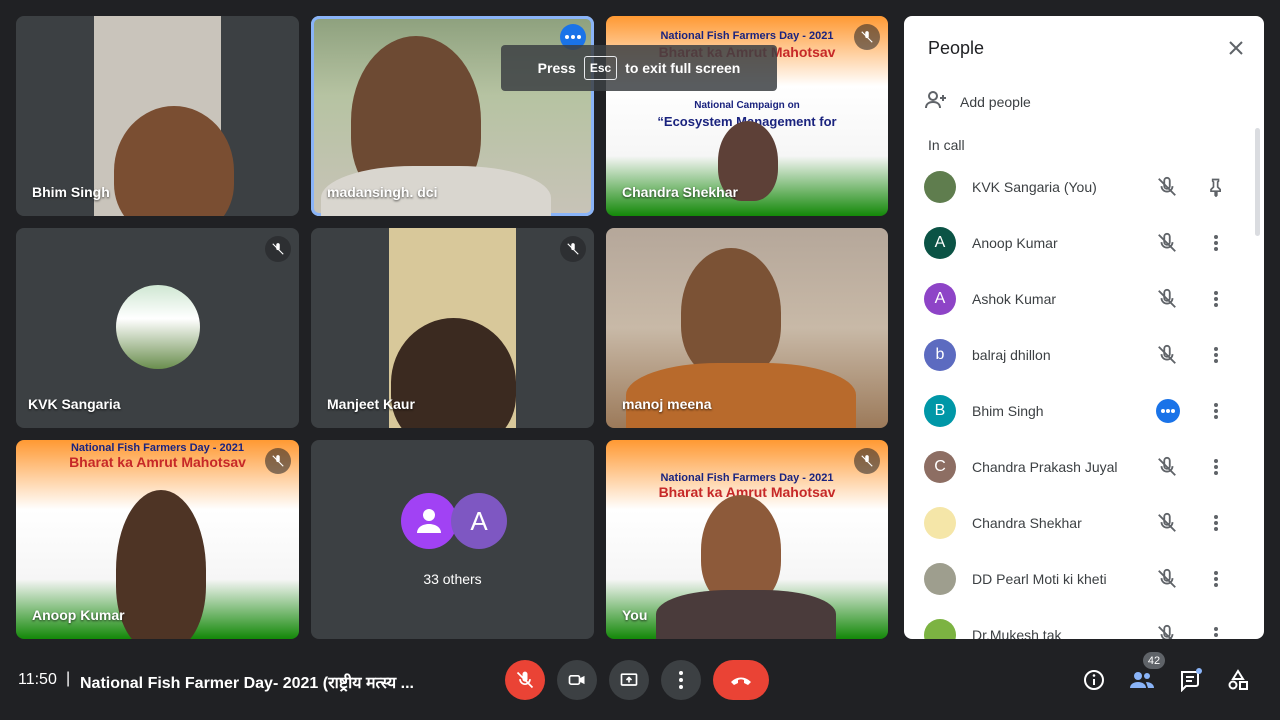 The height and width of the screenshot is (720, 1280). What do you see at coordinates (1216, 187) in the screenshot?
I see `pin-icon` at bounding box center [1216, 187].